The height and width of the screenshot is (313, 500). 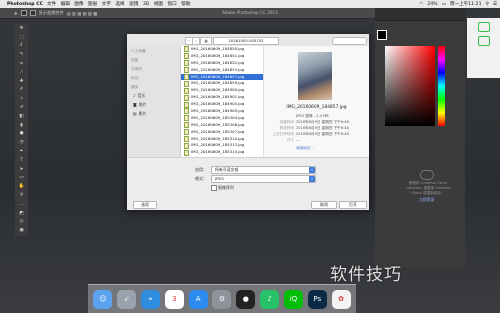 What do you see at coordinates (222, 97) in the screenshot?
I see `file-row: IMG_20160609_184901.jpg` at bounding box center [222, 97].